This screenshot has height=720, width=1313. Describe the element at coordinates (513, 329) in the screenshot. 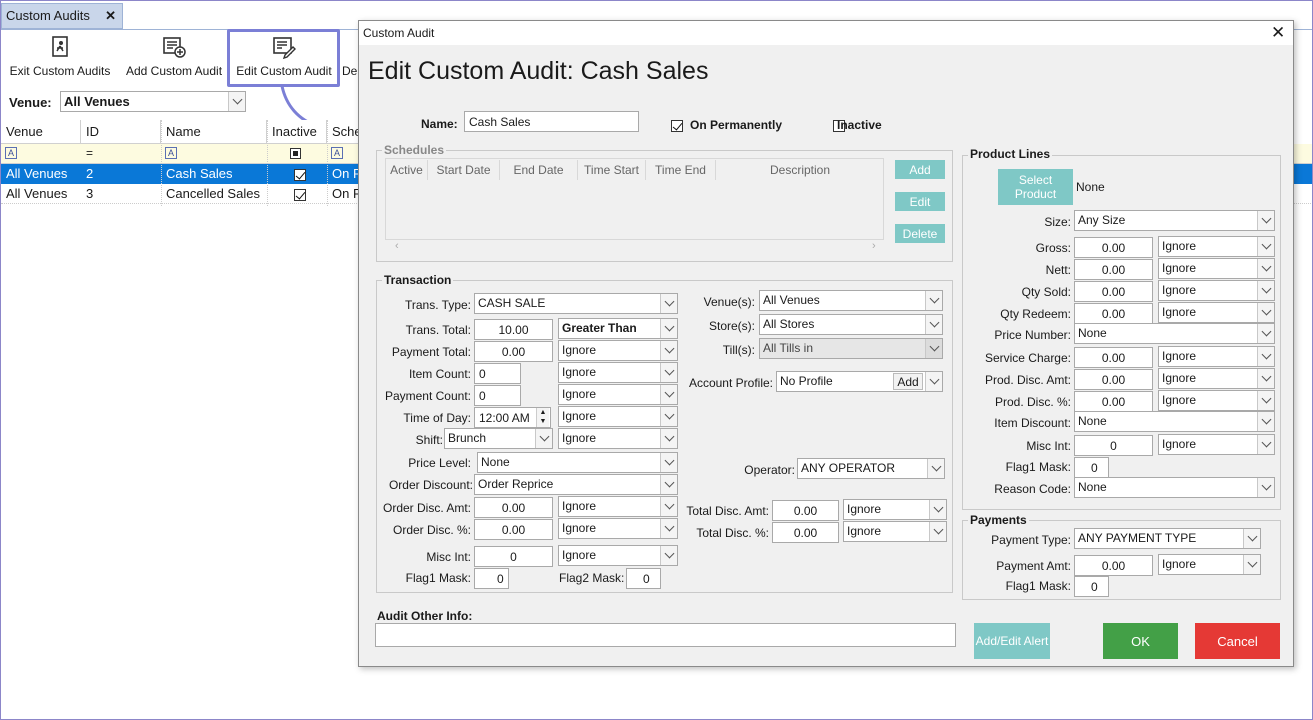

I see `trans-total-input: 10.00` at that location.